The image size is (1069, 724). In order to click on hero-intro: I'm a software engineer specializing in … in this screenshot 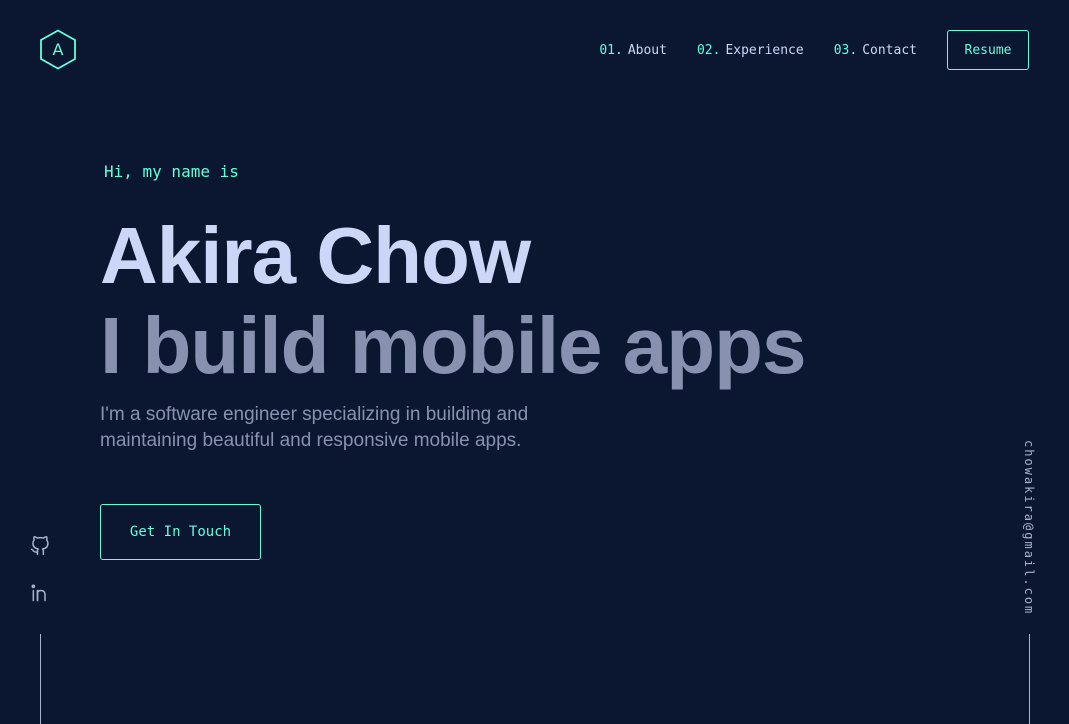, I will do `click(314, 427)`.